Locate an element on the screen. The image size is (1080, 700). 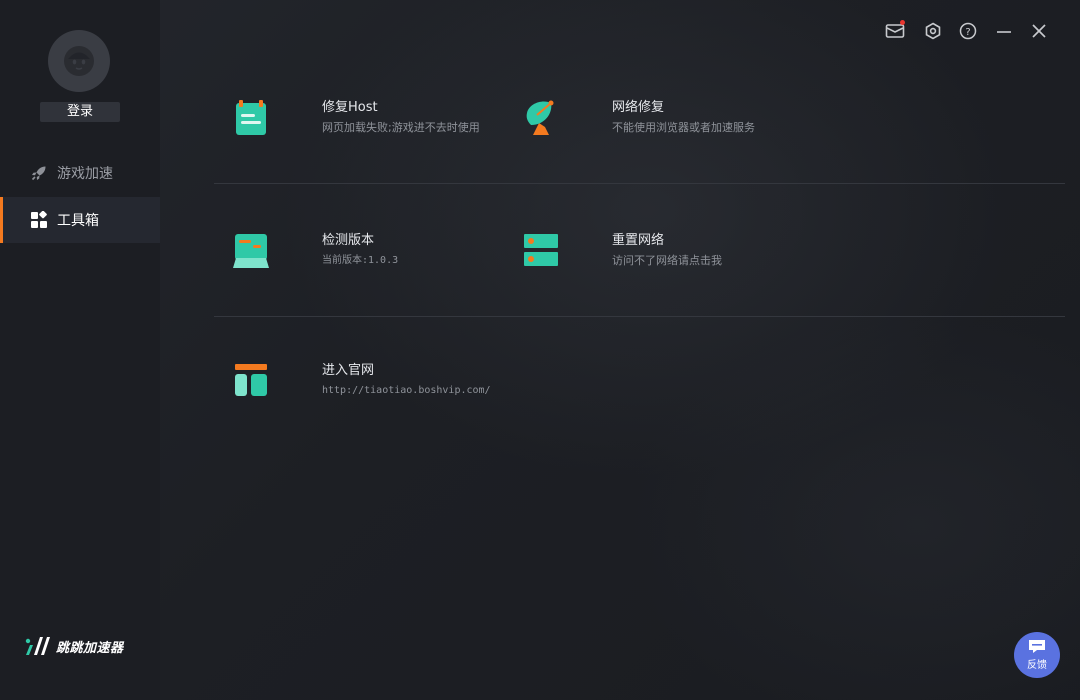
minimize-button is located at coordinates (1004, 31).